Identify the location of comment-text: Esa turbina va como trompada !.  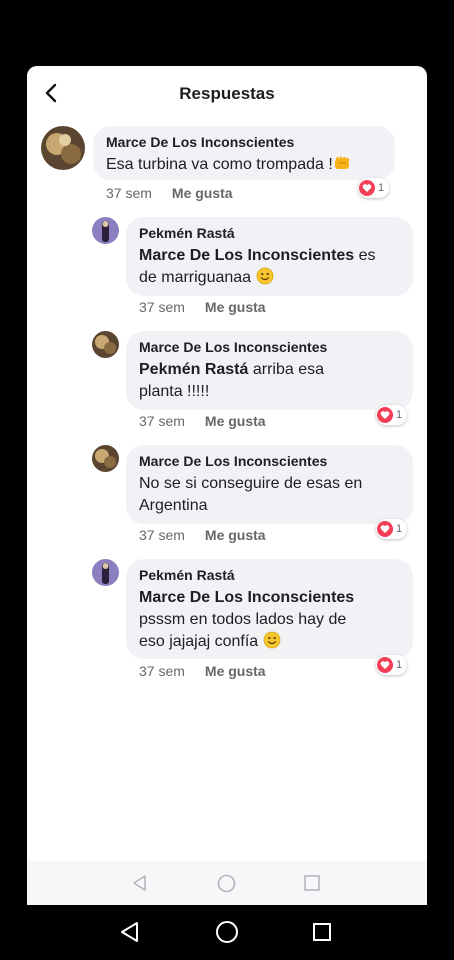
(244, 165).